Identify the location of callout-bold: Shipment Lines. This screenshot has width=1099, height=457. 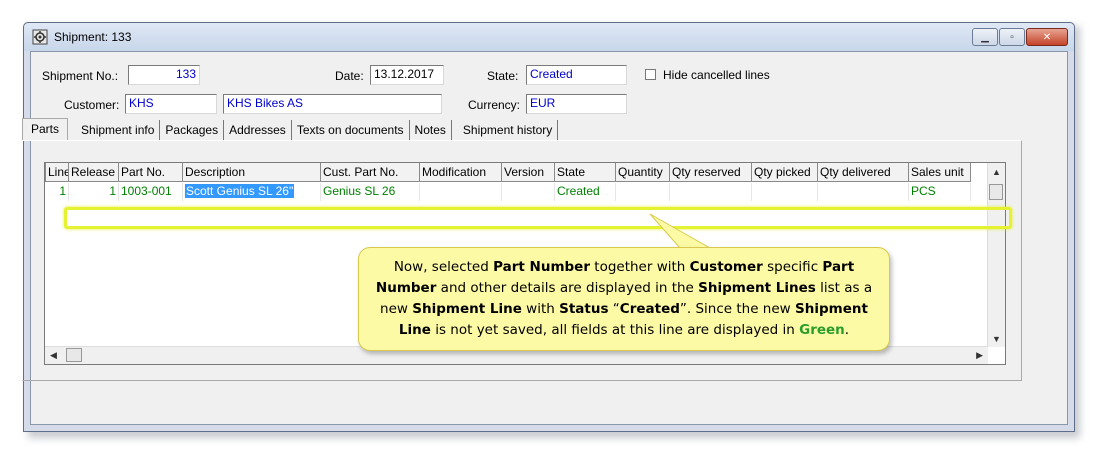
(757, 288).